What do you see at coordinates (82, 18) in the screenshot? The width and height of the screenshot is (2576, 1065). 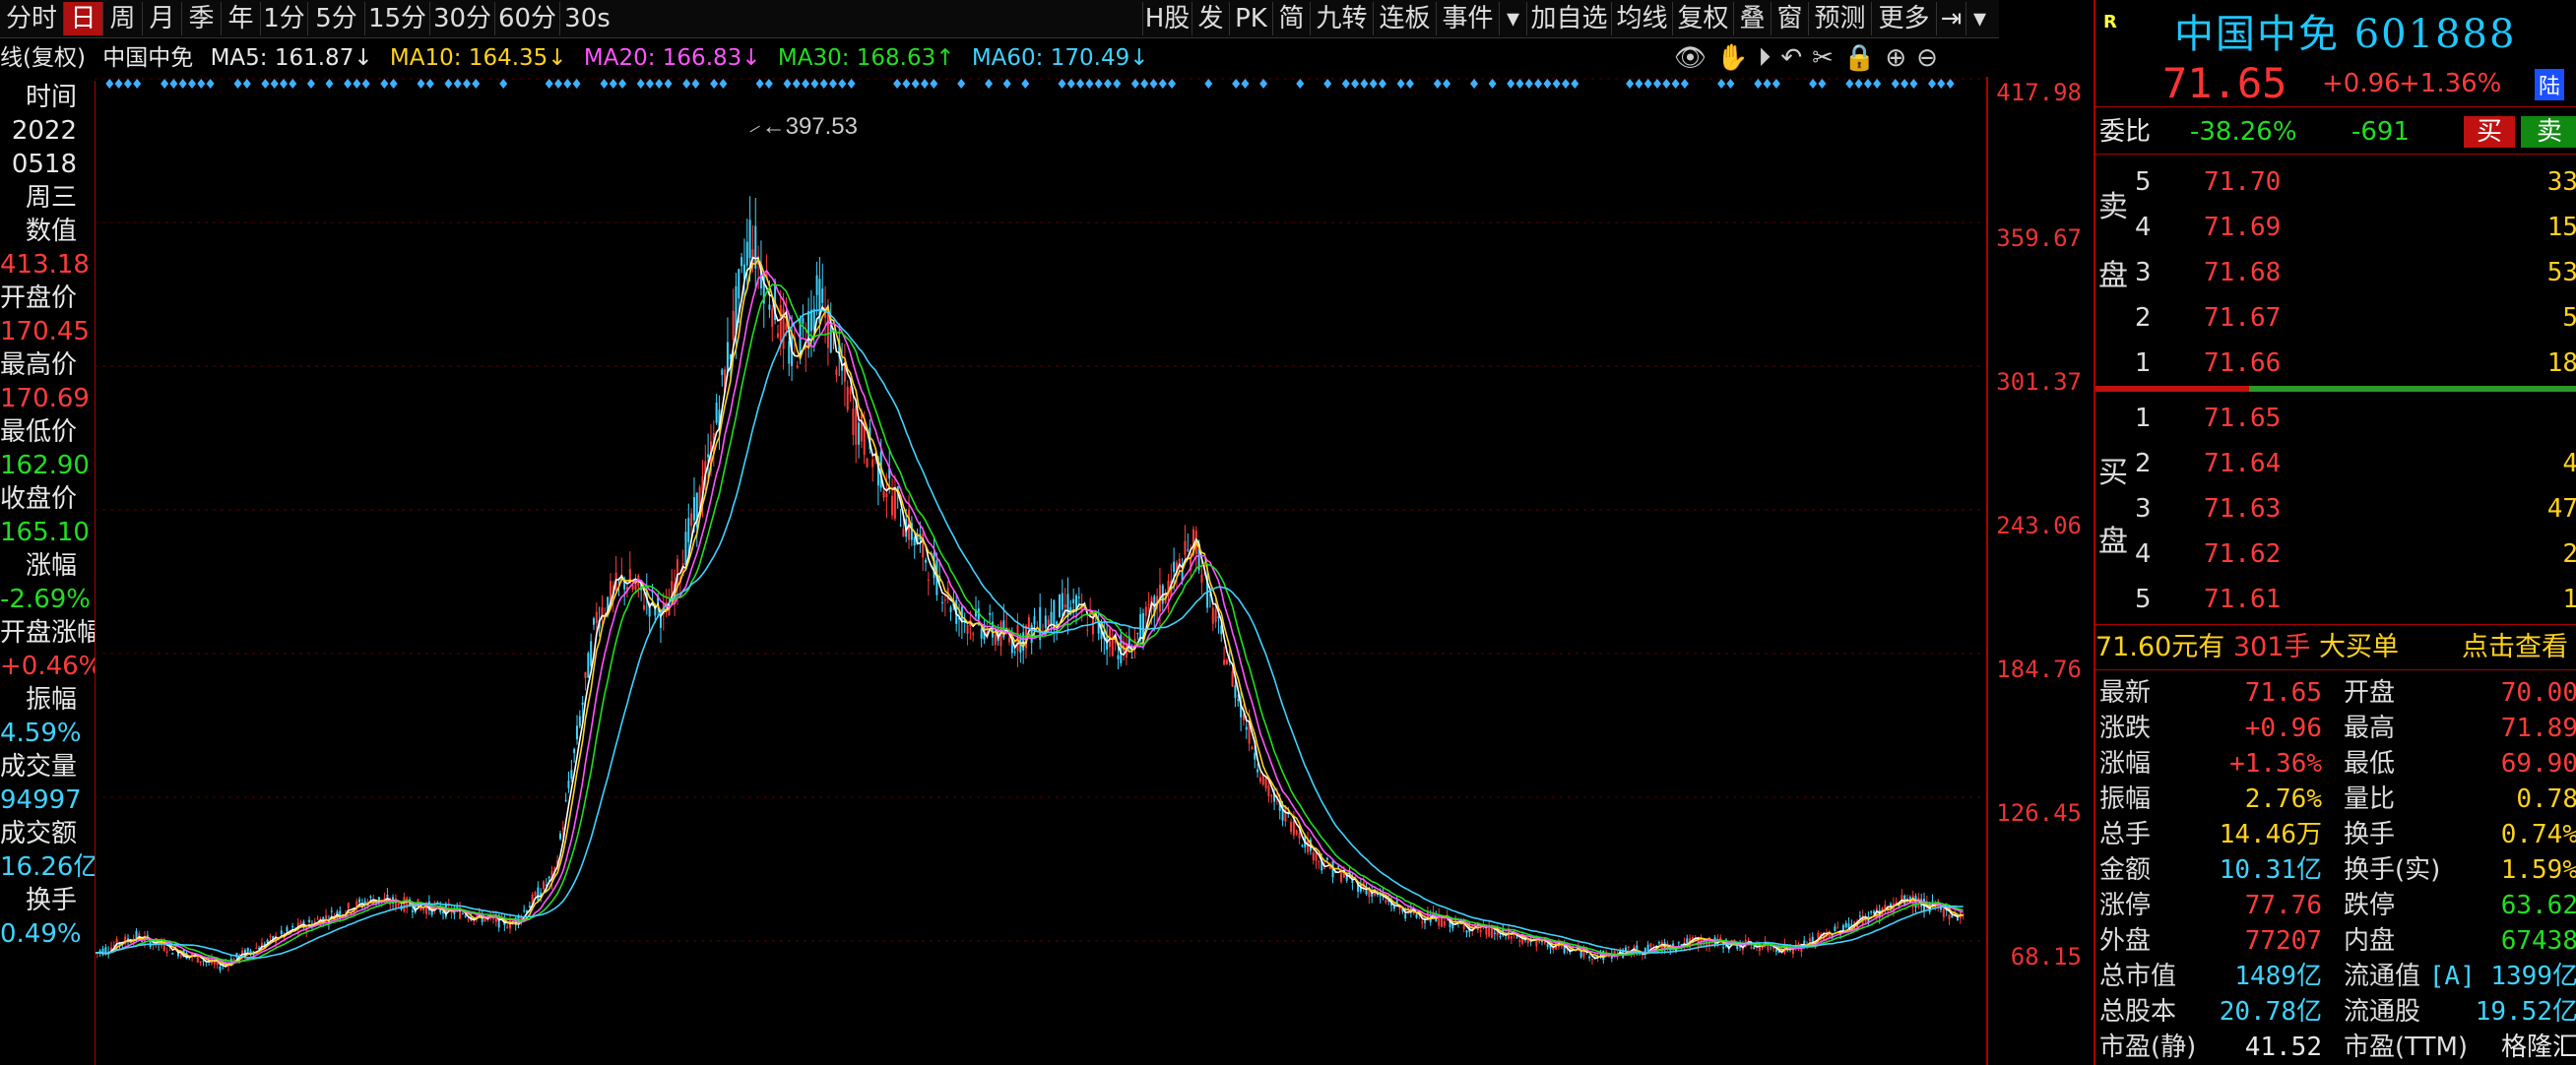 I see `period-tab: 日` at bounding box center [82, 18].